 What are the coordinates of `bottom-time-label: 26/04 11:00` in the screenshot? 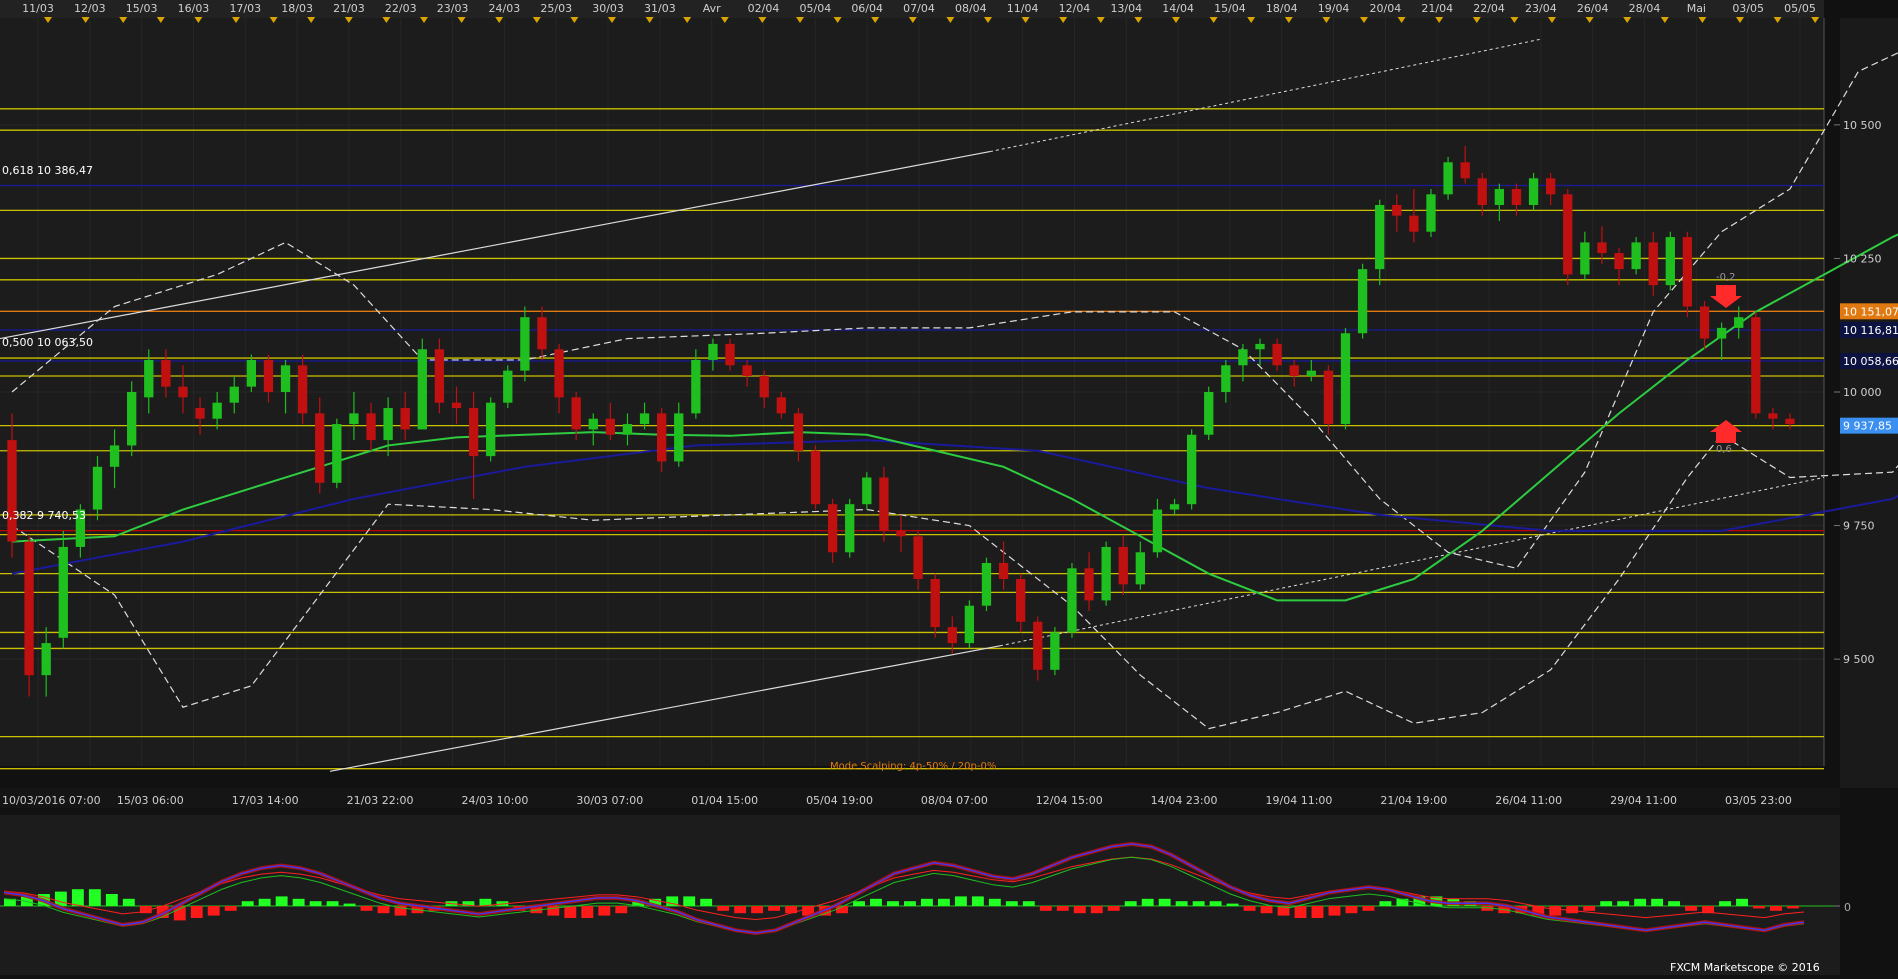 It's located at (1528, 800).